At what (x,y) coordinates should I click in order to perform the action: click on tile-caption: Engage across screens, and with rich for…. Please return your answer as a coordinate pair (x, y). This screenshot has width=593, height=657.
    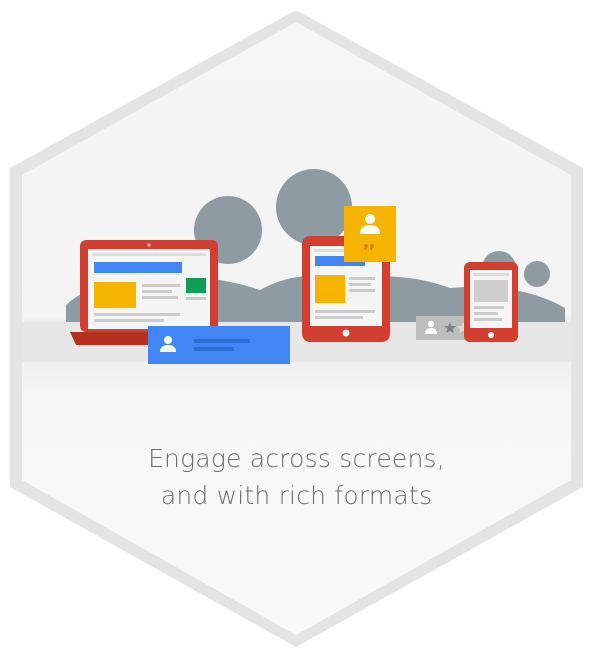
    Looking at the image, I should click on (296, 477).